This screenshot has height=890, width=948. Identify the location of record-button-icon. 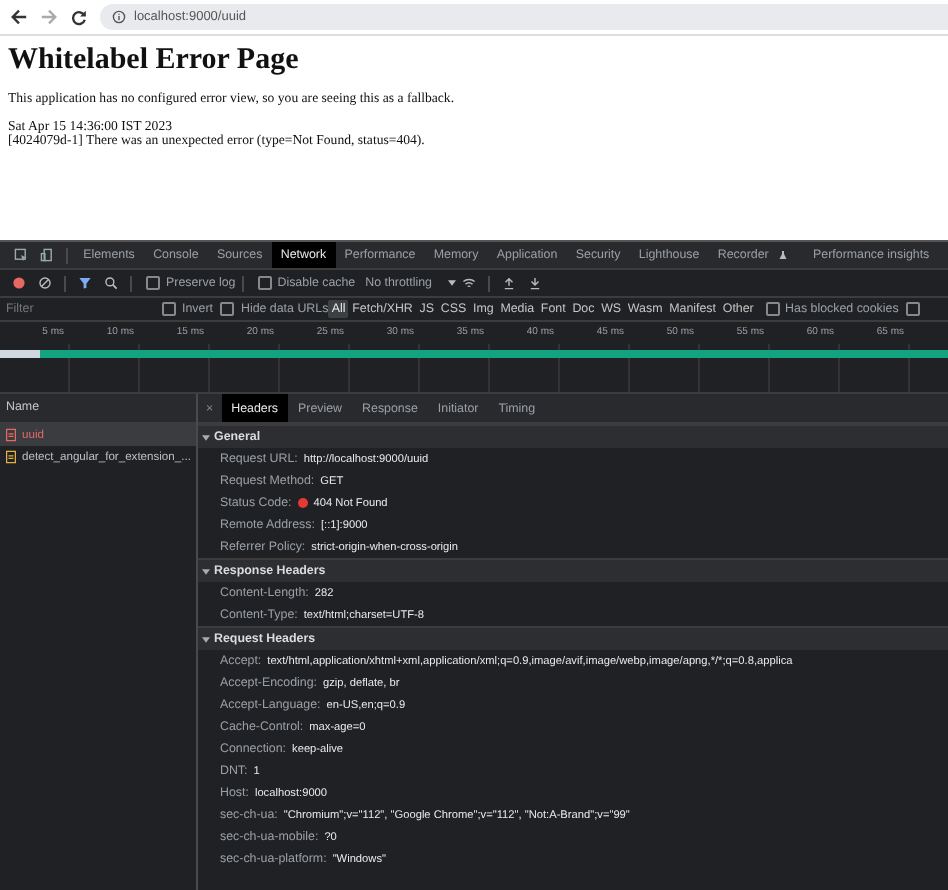
(19, 283).